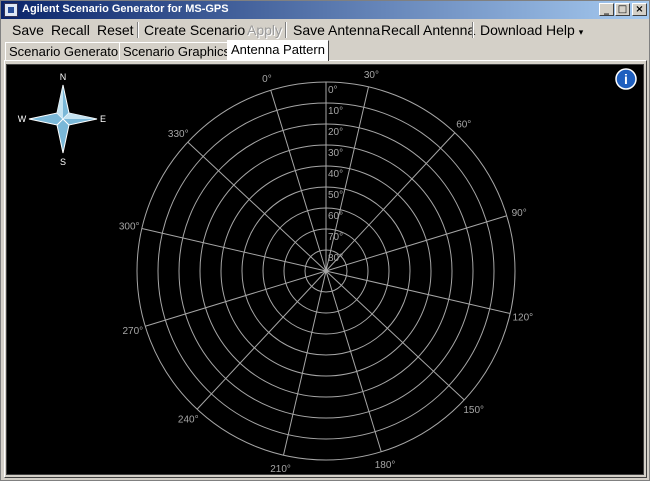 This screenshot has height=481, width=650. What do you see at coordinates (63, 162) in the screenshot?
I see `compass-s-label: S` at bounding box center [63, 162].